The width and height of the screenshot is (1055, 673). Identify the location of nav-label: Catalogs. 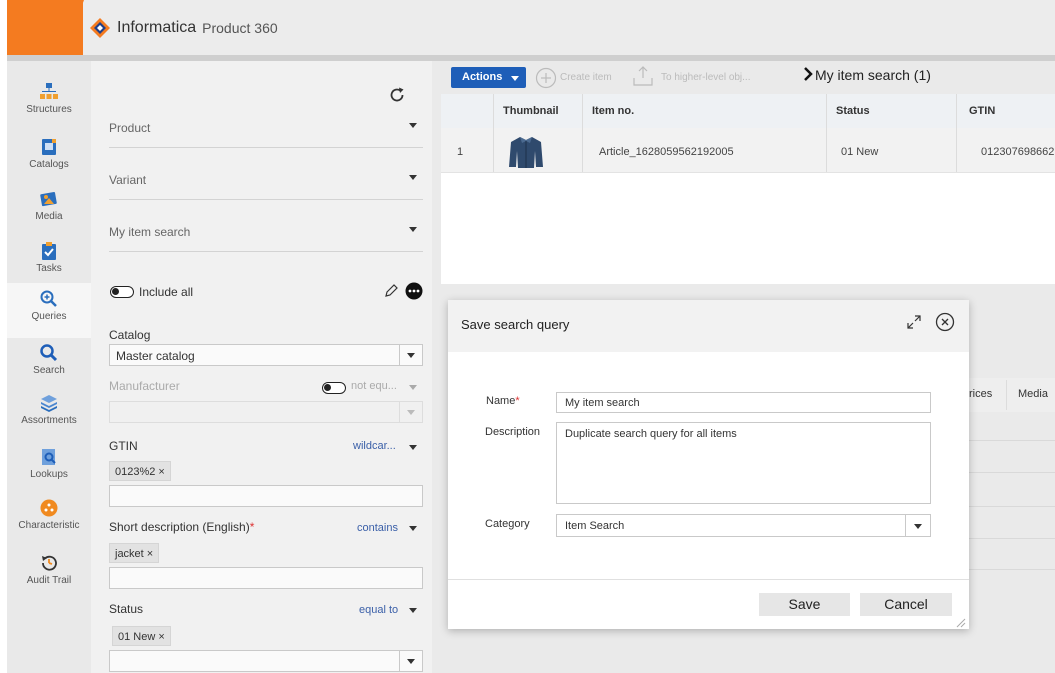
(49, 164).